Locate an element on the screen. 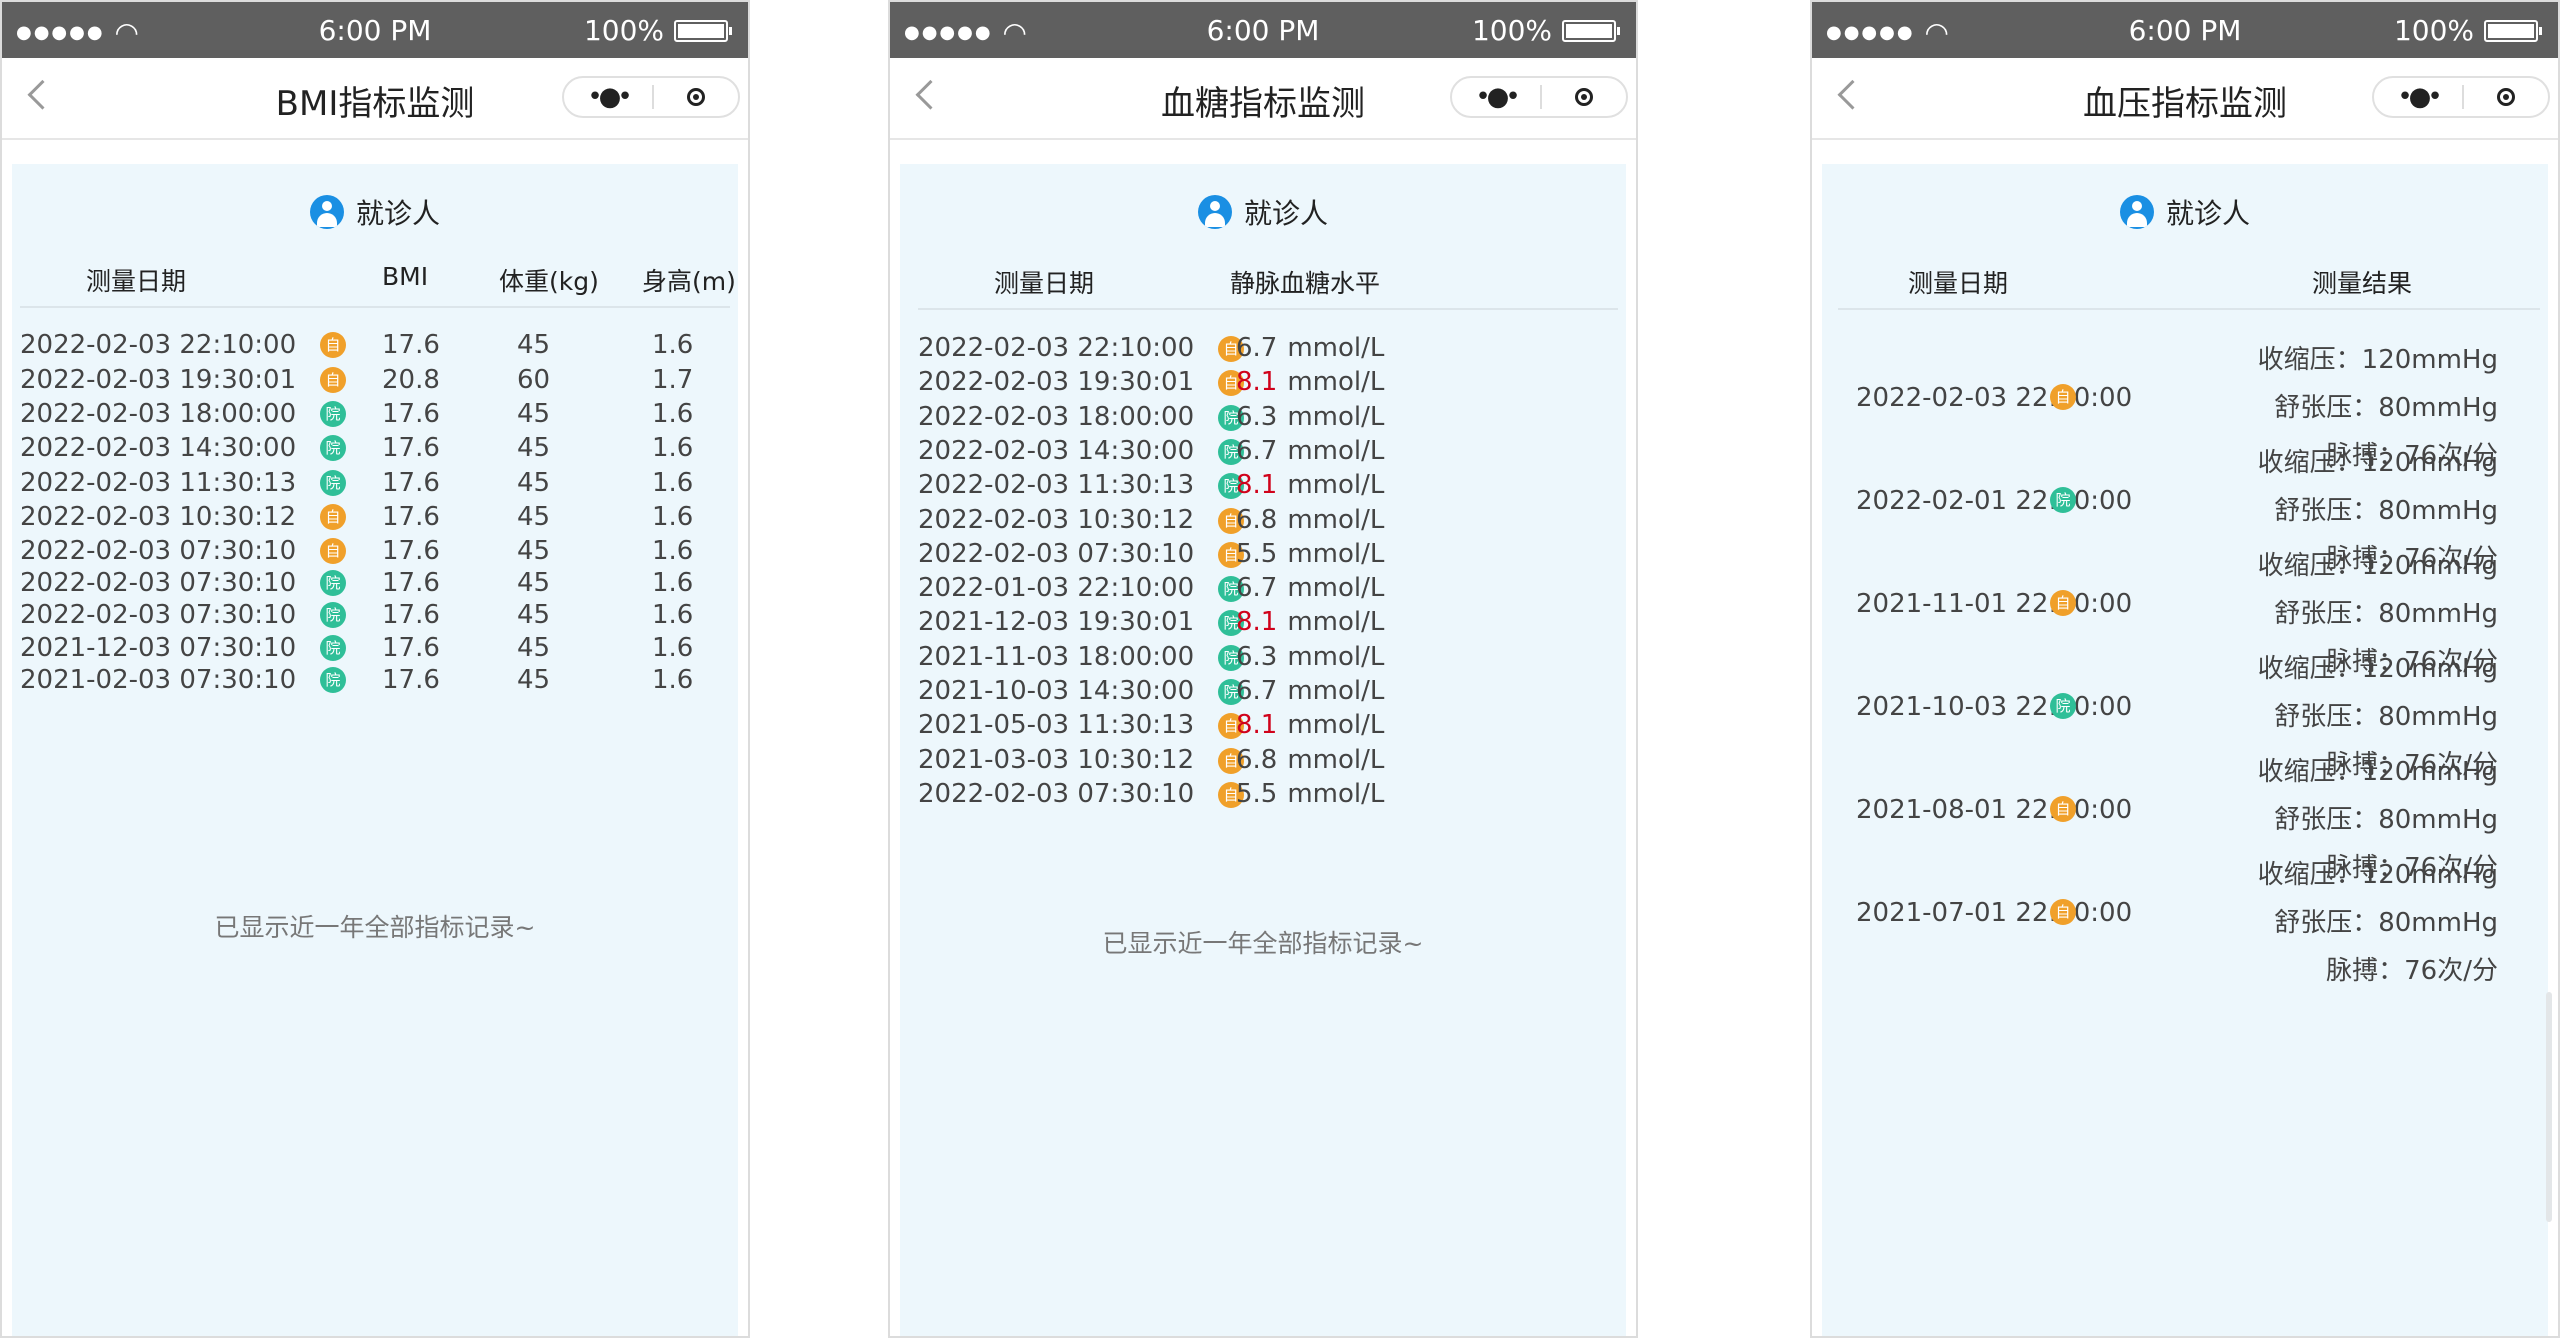 This screenshot has height=1338, width=2560. row-glucose-value: 5.5 mmol/L is located at coordinates (1310, 794).